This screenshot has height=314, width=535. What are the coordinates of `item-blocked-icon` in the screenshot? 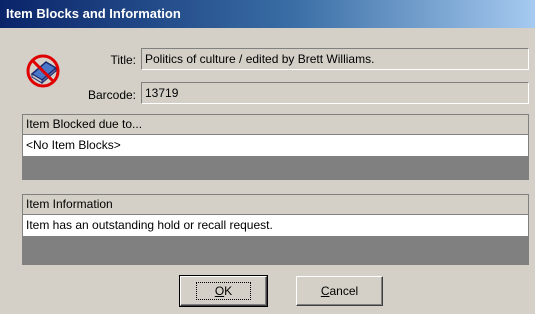 It's located at (43, 71).